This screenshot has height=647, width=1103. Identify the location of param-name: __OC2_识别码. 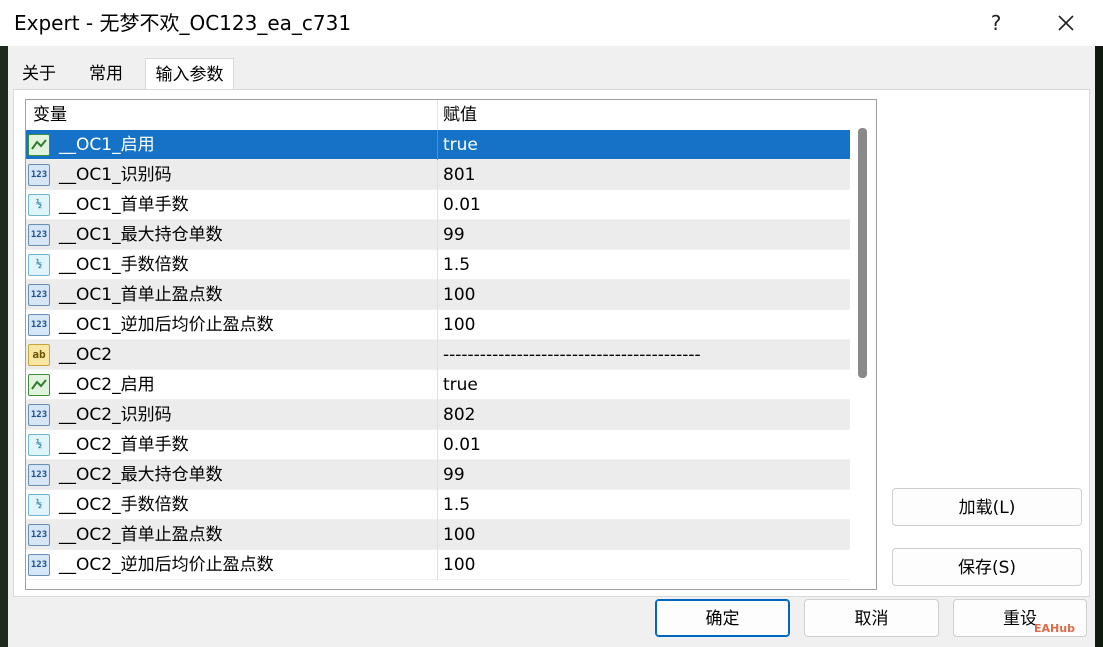
(115, 415).